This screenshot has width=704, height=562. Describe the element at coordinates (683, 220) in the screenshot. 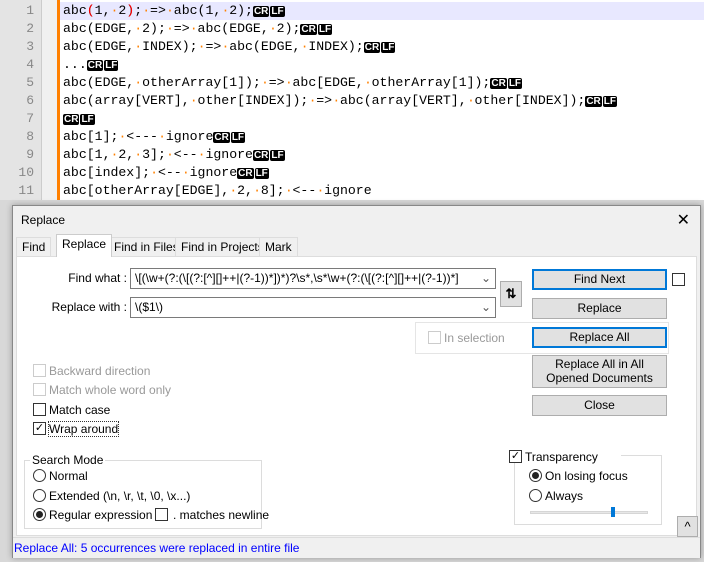

I see `close-icon: ✕` at that location.